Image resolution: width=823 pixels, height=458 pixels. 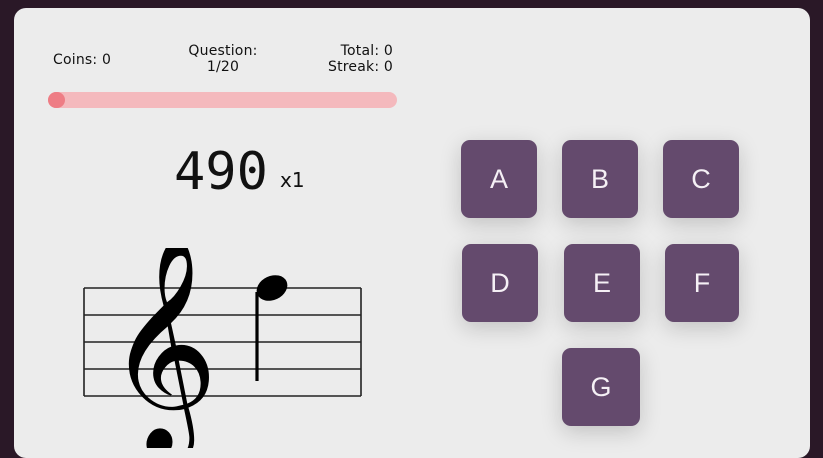 What do you see at coordinates (499, 179) in the screenshot?
I see `answer-button-a: A` at bounding box center [499, 179].